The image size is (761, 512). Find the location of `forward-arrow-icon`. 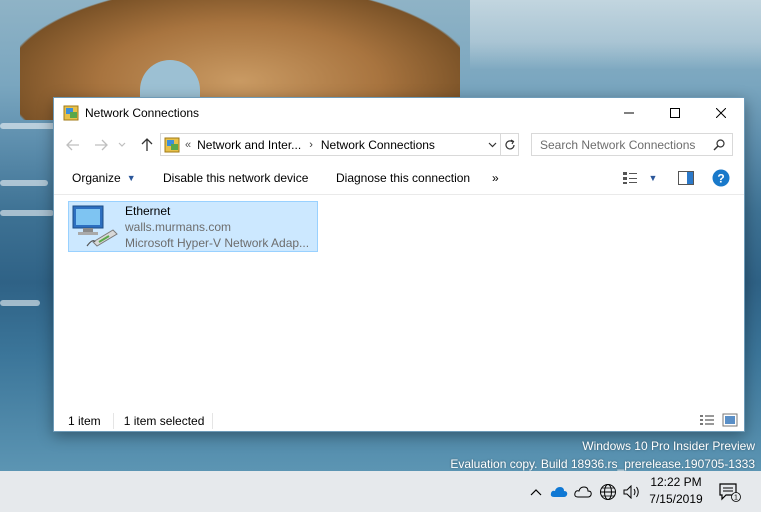

forward-arrow-icon is located at coordinates (101, 145).